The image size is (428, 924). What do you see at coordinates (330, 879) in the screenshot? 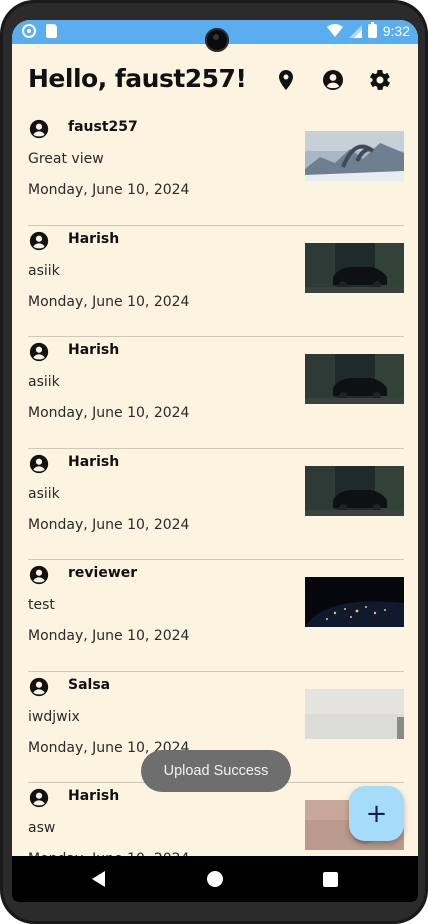
I see `recent-apps-icon` at bounding box center [330, 879].